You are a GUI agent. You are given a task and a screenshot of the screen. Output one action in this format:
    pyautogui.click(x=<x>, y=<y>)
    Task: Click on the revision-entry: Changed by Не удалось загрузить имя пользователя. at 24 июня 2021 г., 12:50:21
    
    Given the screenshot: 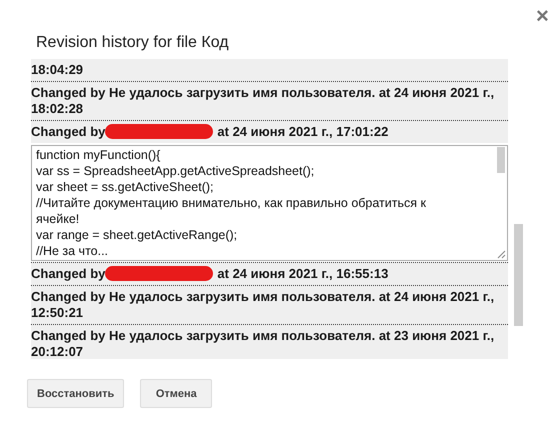 What is the action you would take?
    pyautogui.click(x=269, y=305)
    